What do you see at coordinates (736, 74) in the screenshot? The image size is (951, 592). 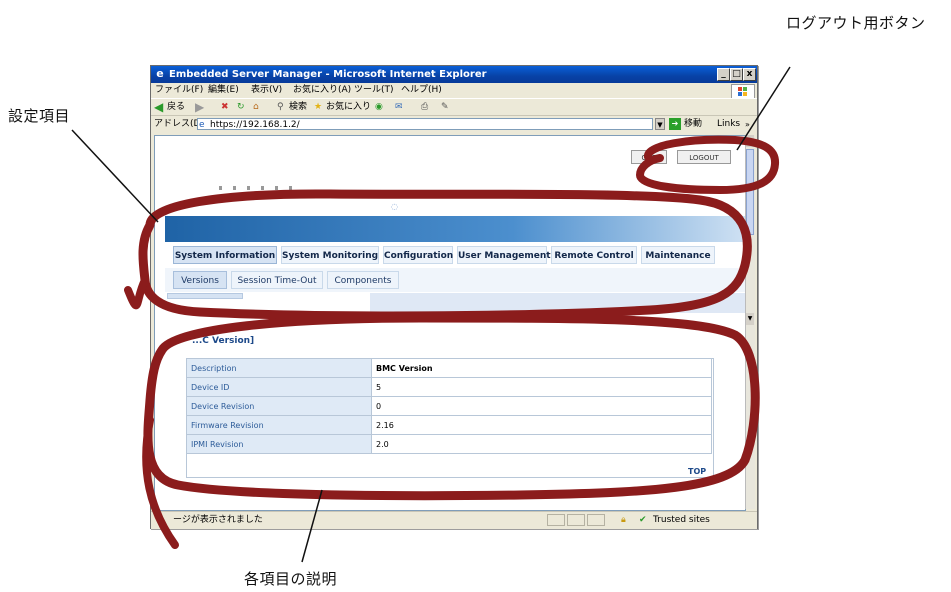 I see `maximize-button: □` at bounding box center [736, 74].